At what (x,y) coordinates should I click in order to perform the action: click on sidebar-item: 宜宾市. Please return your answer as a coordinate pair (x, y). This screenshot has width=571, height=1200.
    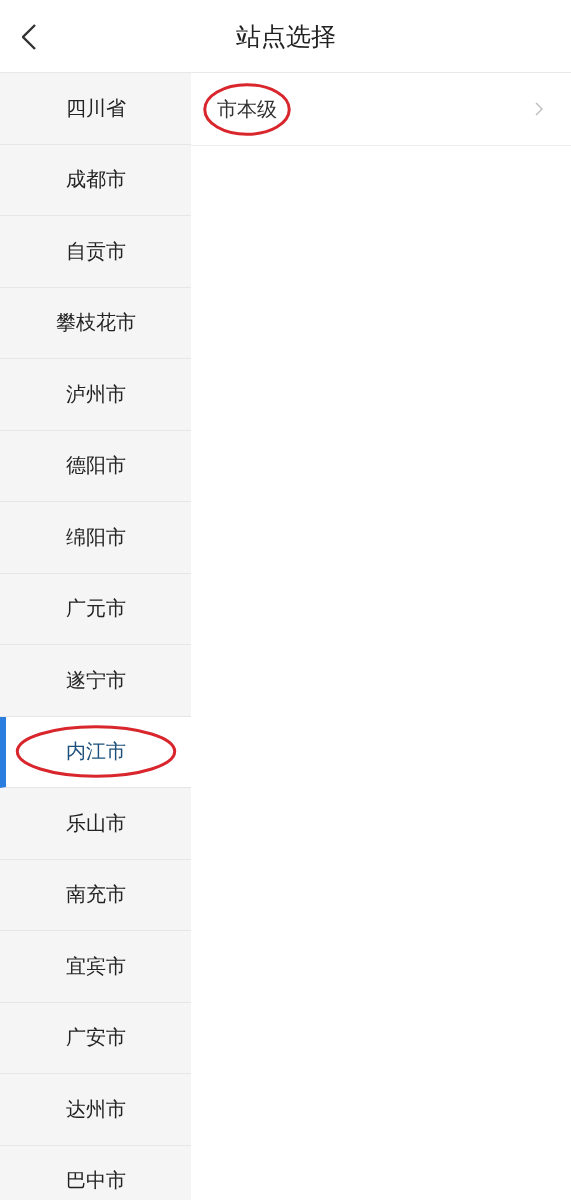
    Looking at the image, I should click on (95, 967).